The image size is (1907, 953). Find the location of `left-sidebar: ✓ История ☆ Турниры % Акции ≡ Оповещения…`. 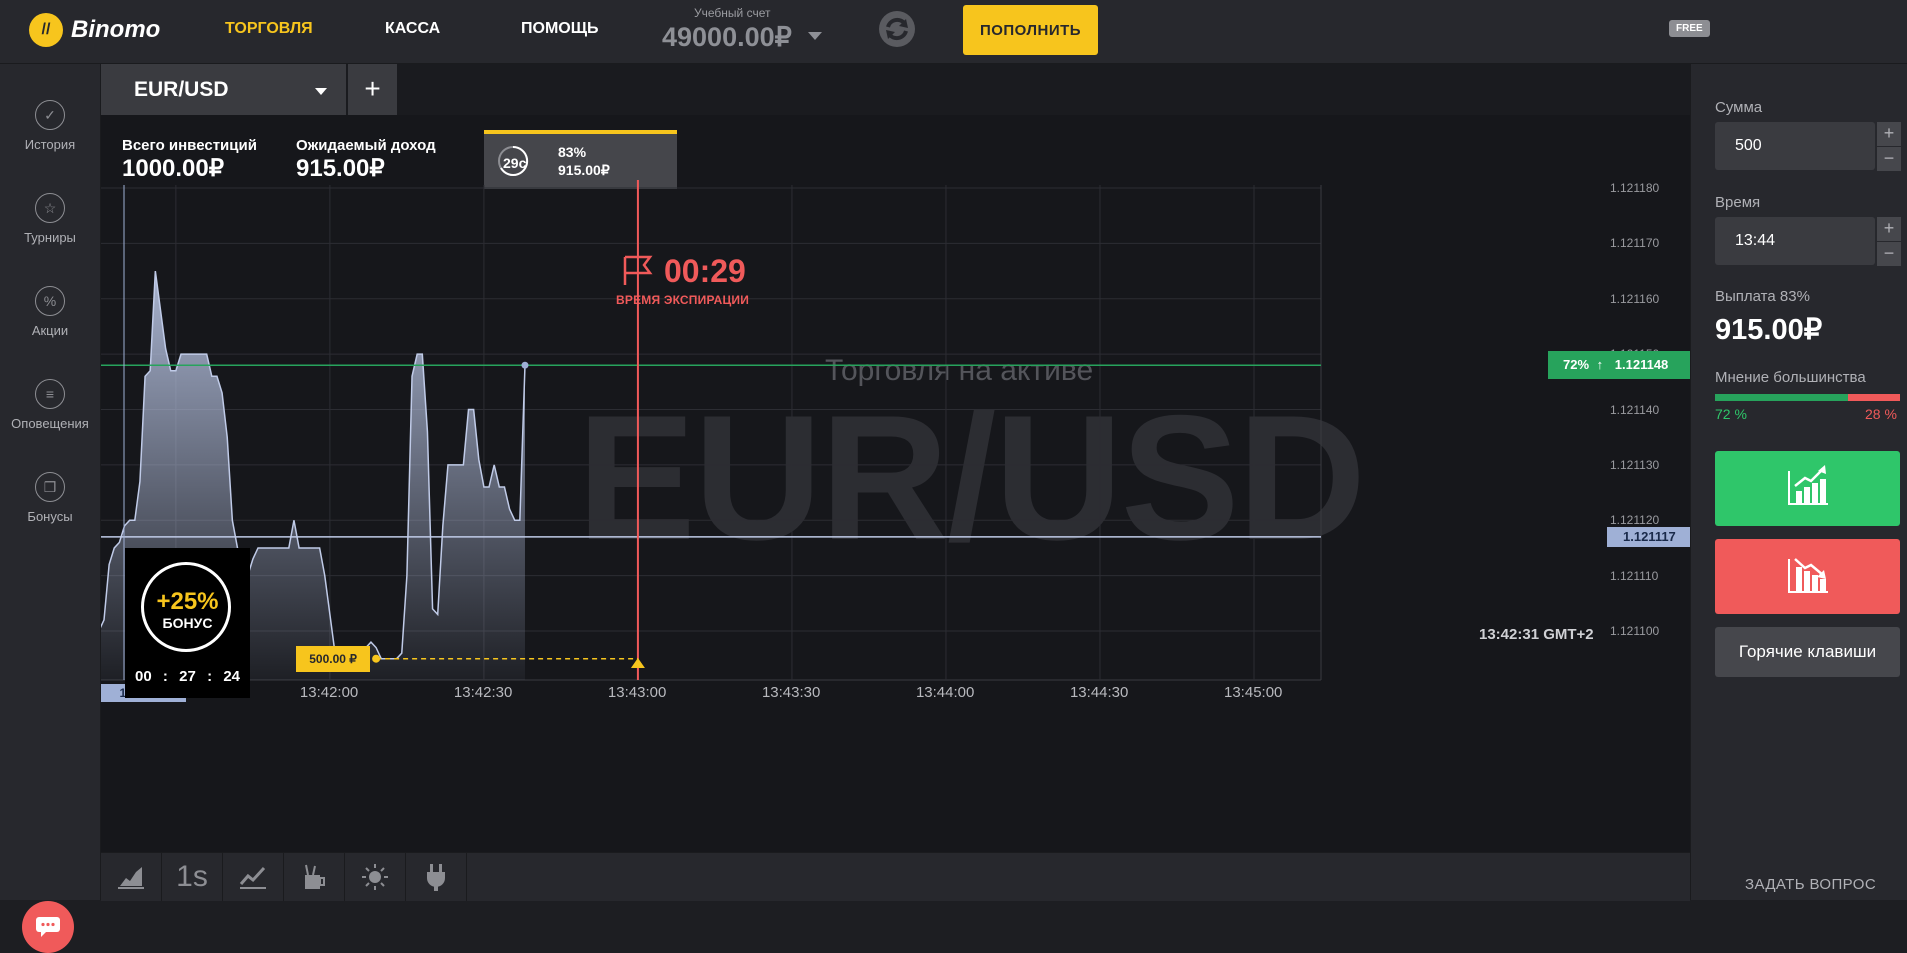

left-sidebar: ✓ История ☆ Турниры % Акции ≡ Оповещения… is located at coordinates (50, 508).